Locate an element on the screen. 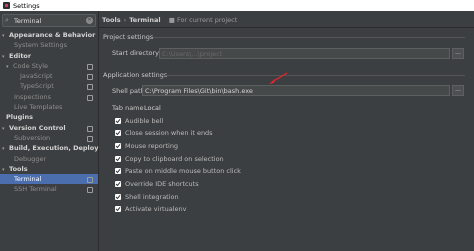 Image resolution: width=474 pixels, height=251 pixels. tree-item-label: Inspections is located at coordinates (32, 96).